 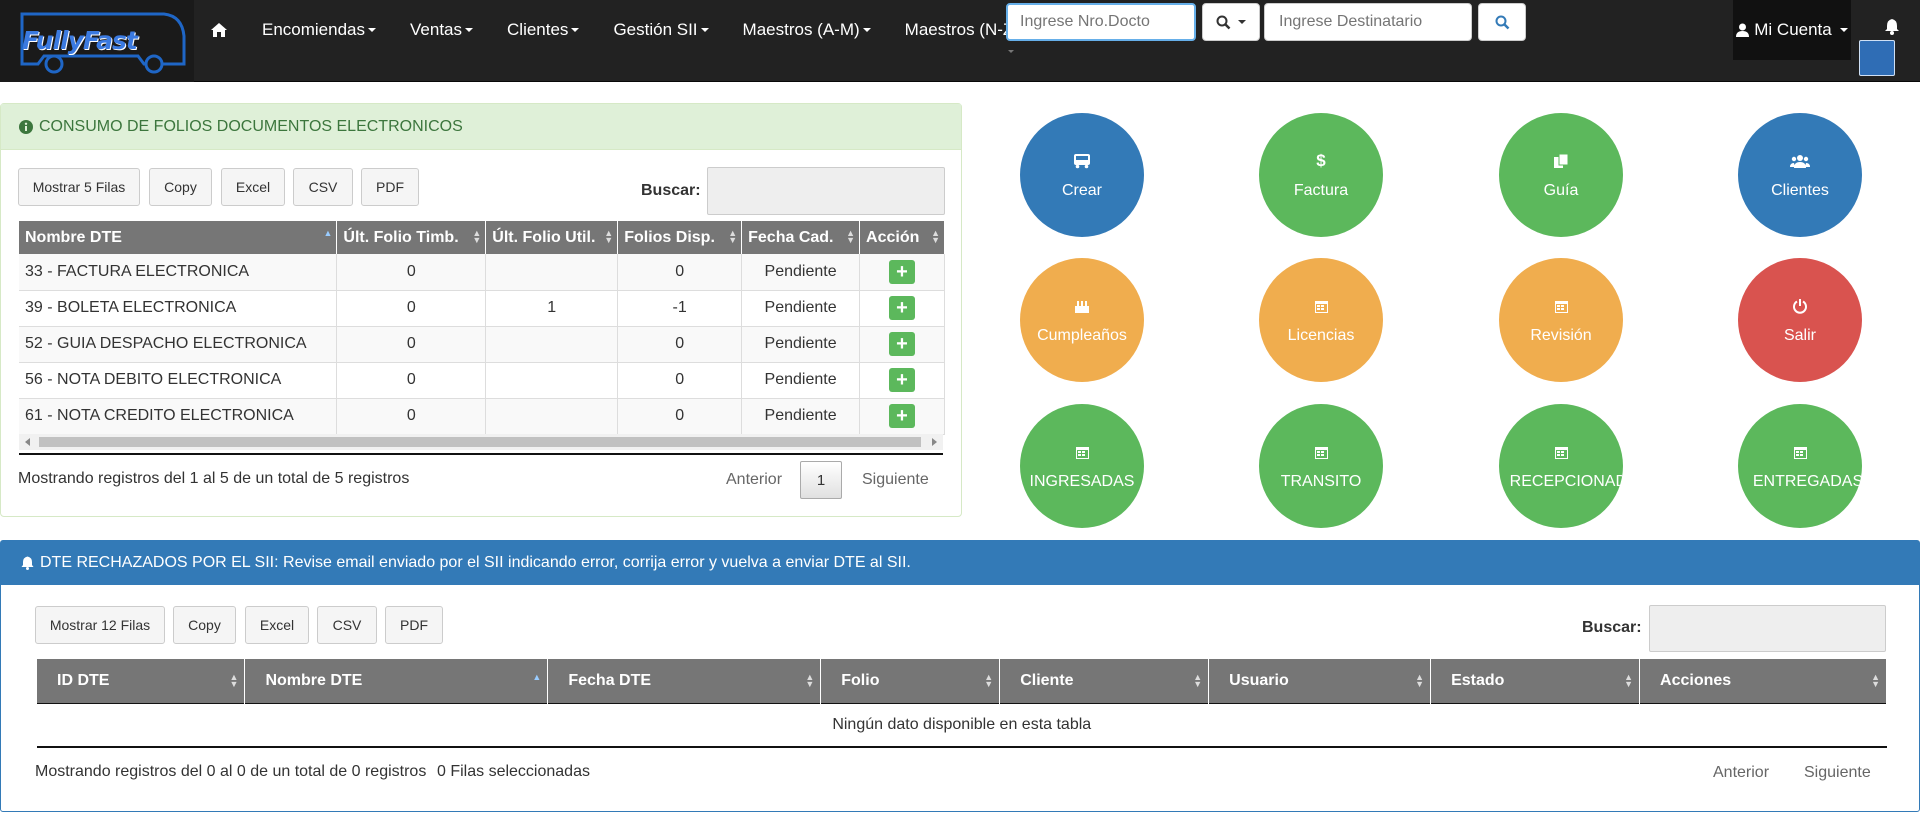 I want to click on brand-logo: FullyFast, so click(x=97, y=41).